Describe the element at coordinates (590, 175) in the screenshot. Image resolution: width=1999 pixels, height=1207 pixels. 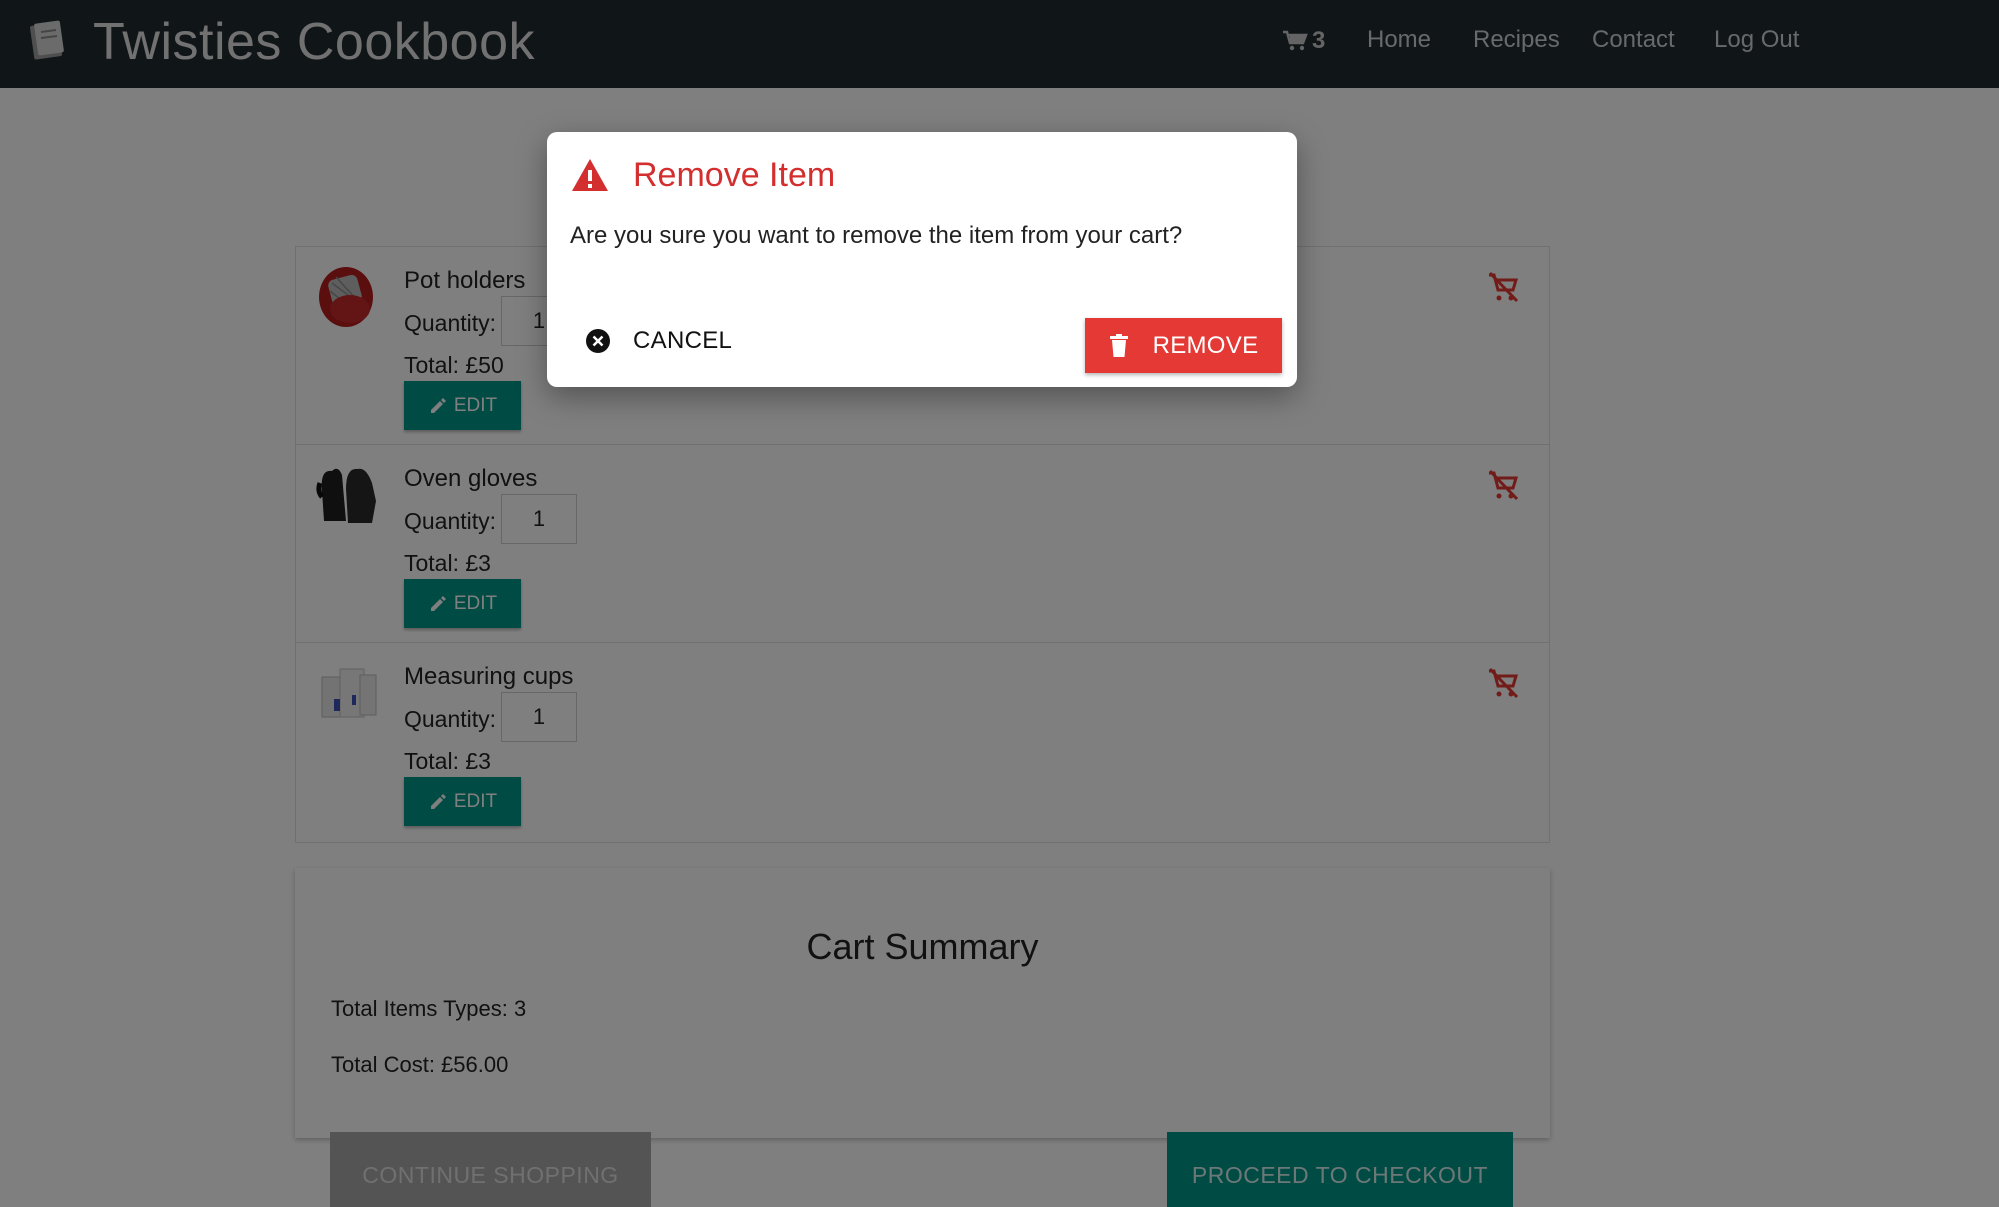
I see `warning-icon` at that location.